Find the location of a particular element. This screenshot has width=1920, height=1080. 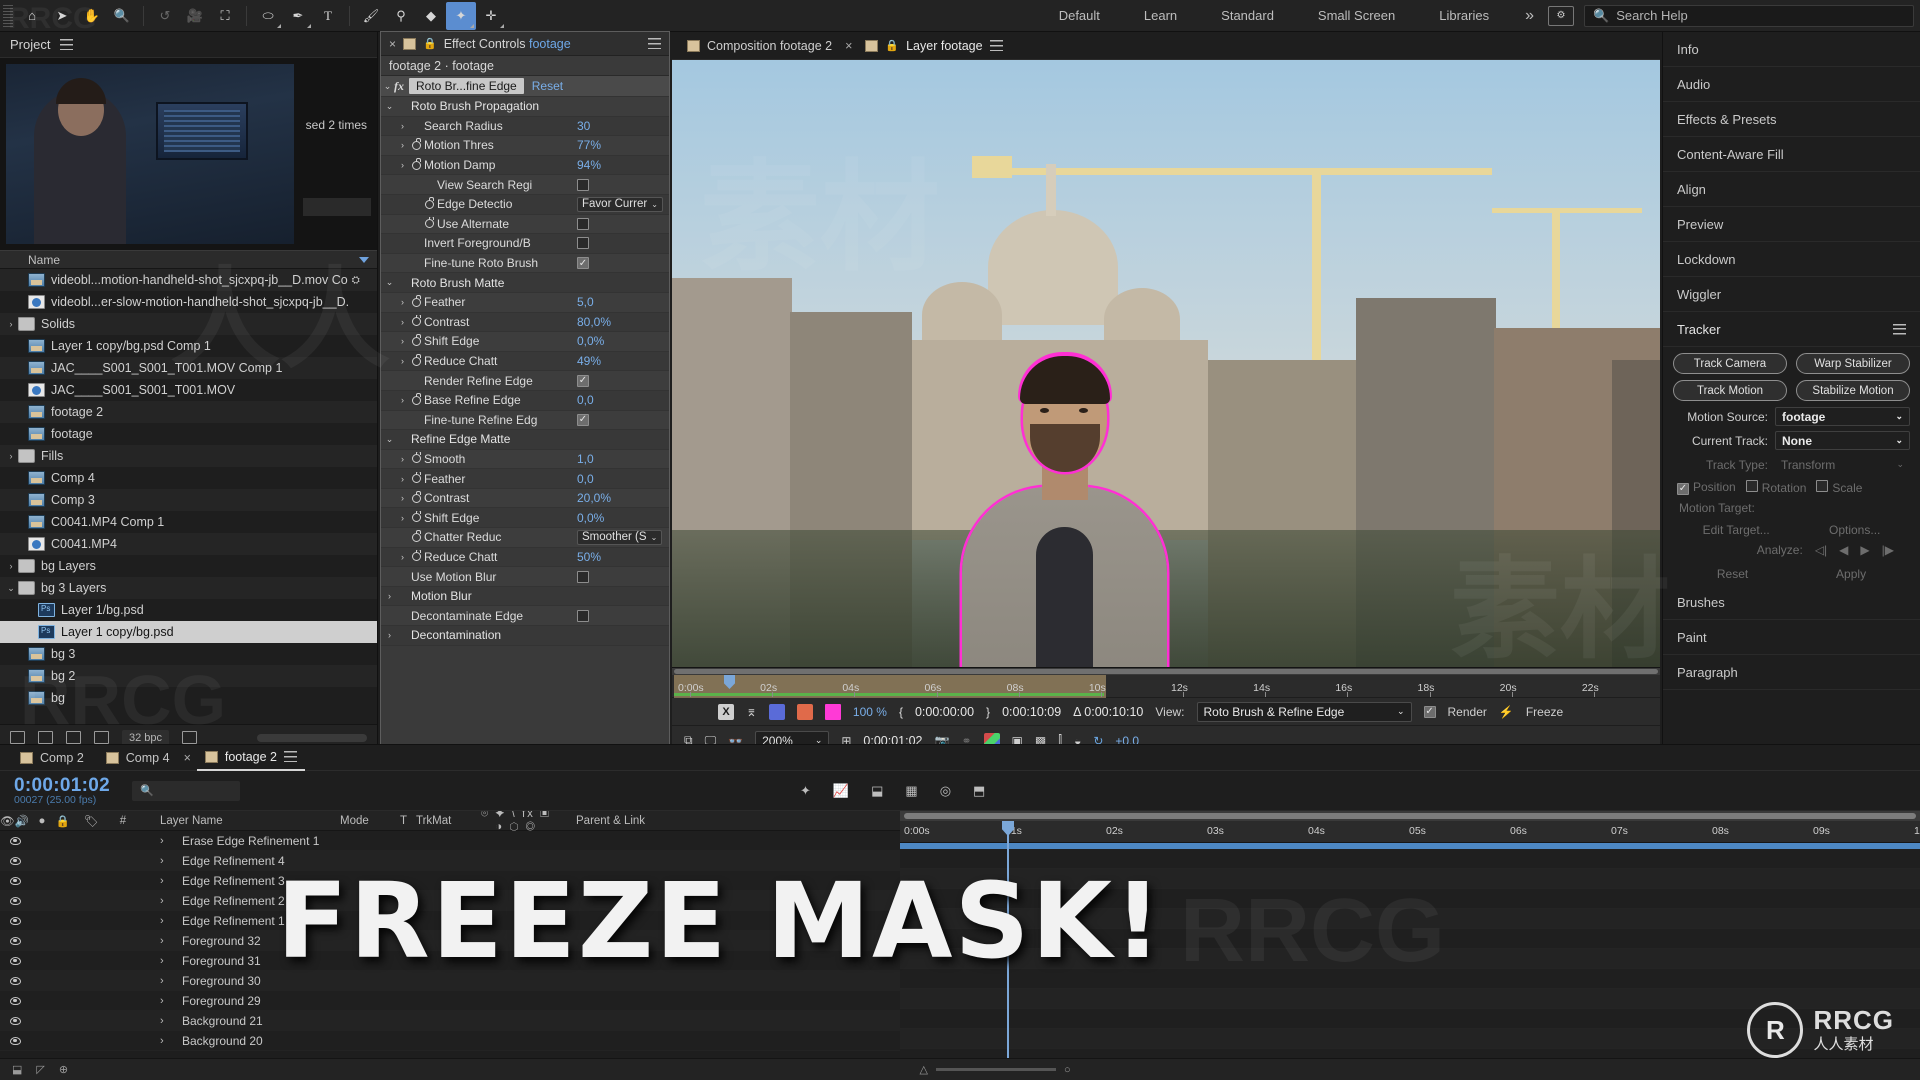

viewer-tab-layer: 🔒 Layer footage is located at coordinates (933, 46).